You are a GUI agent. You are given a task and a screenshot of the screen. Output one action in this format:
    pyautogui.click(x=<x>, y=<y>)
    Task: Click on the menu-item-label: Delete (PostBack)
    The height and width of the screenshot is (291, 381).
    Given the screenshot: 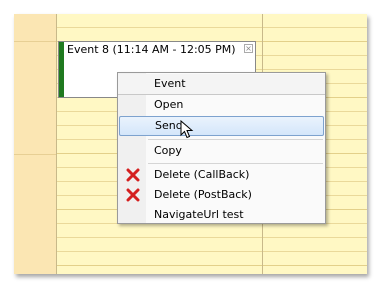 What is the action you would take?
    pyautogui.click(x=203, y=194)
    